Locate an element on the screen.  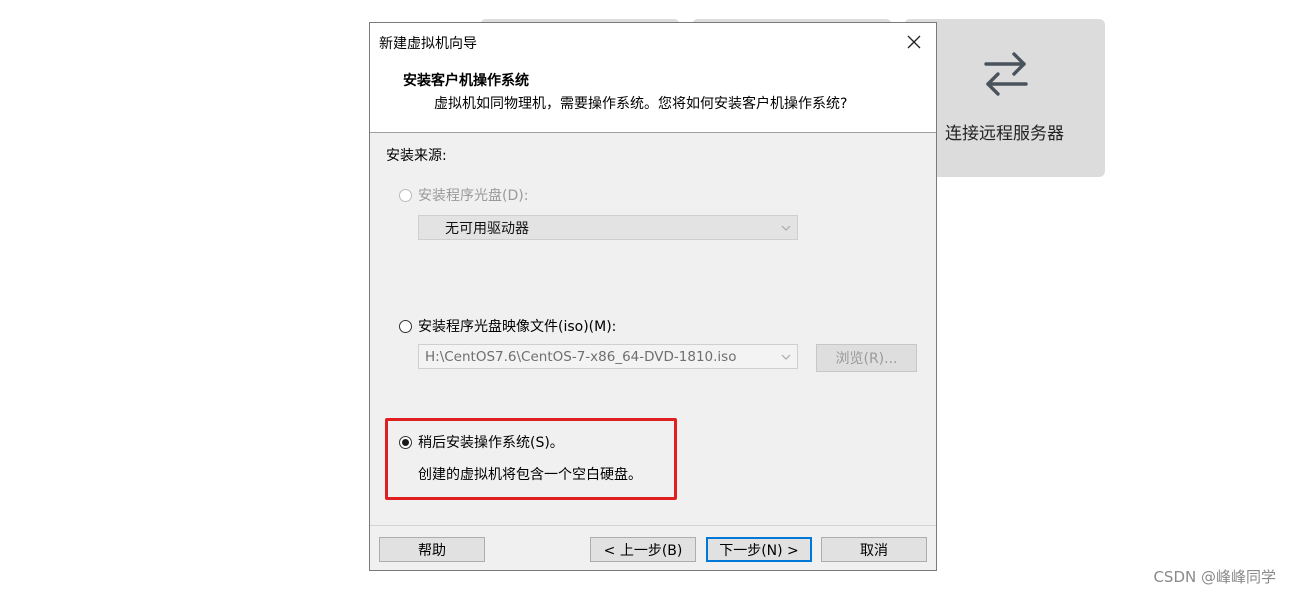
title-bar: 新建虚拟机向导 is located at coordinates (653, 42).